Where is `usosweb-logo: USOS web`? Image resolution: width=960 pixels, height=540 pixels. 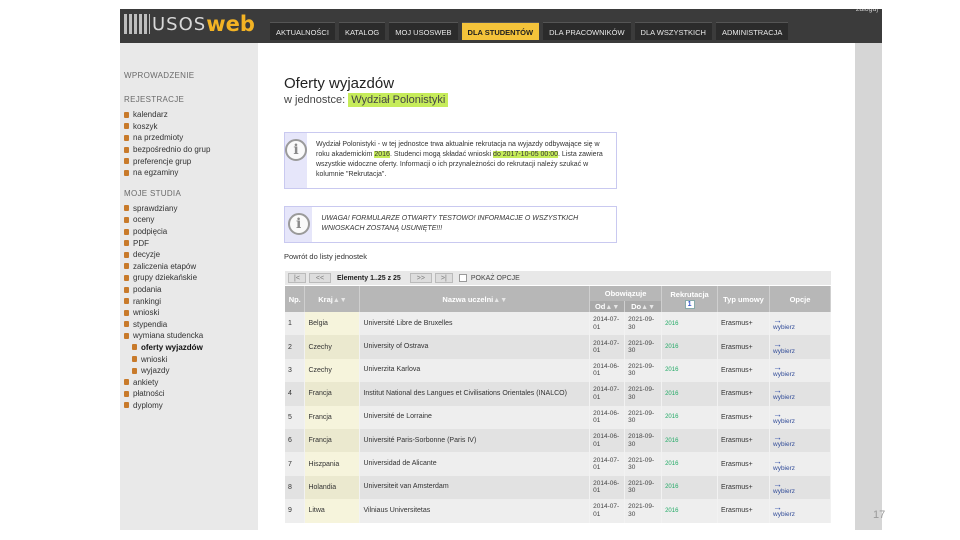 usosweb-logo: USOS web is located at coordinates (189, 24).